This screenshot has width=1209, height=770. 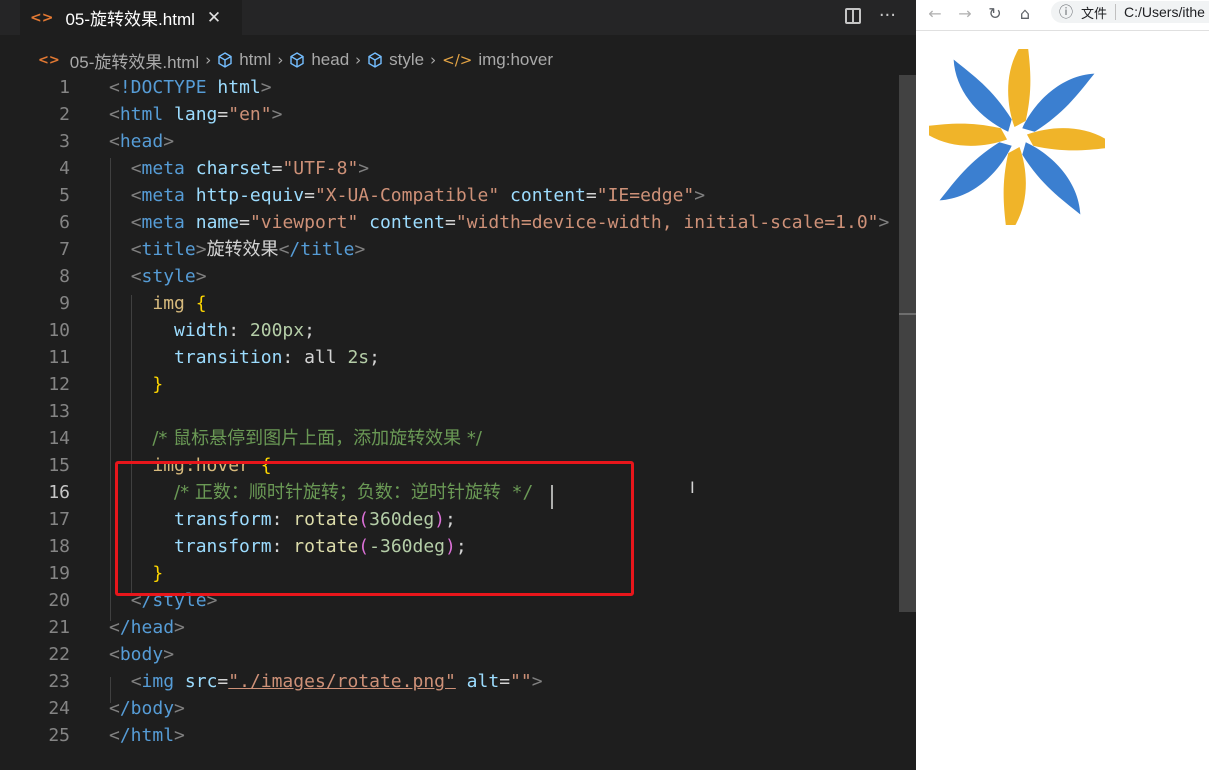 I want to click on attr-value: "width=device-width, initial-scale=1.0", so click(x=667, y=222).